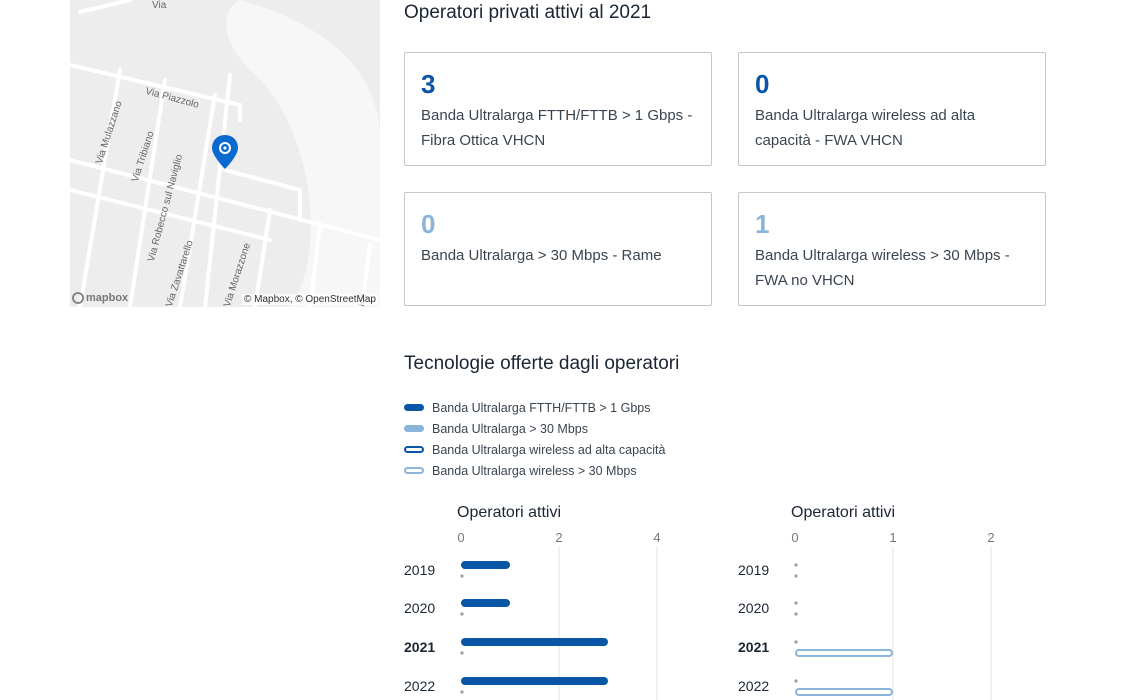 The width and height of the screenshot is (1134, 700). Describe the element at coordinates (100, 298) in the screenshot. I see `mapbox-logo: mapbox` at that location.